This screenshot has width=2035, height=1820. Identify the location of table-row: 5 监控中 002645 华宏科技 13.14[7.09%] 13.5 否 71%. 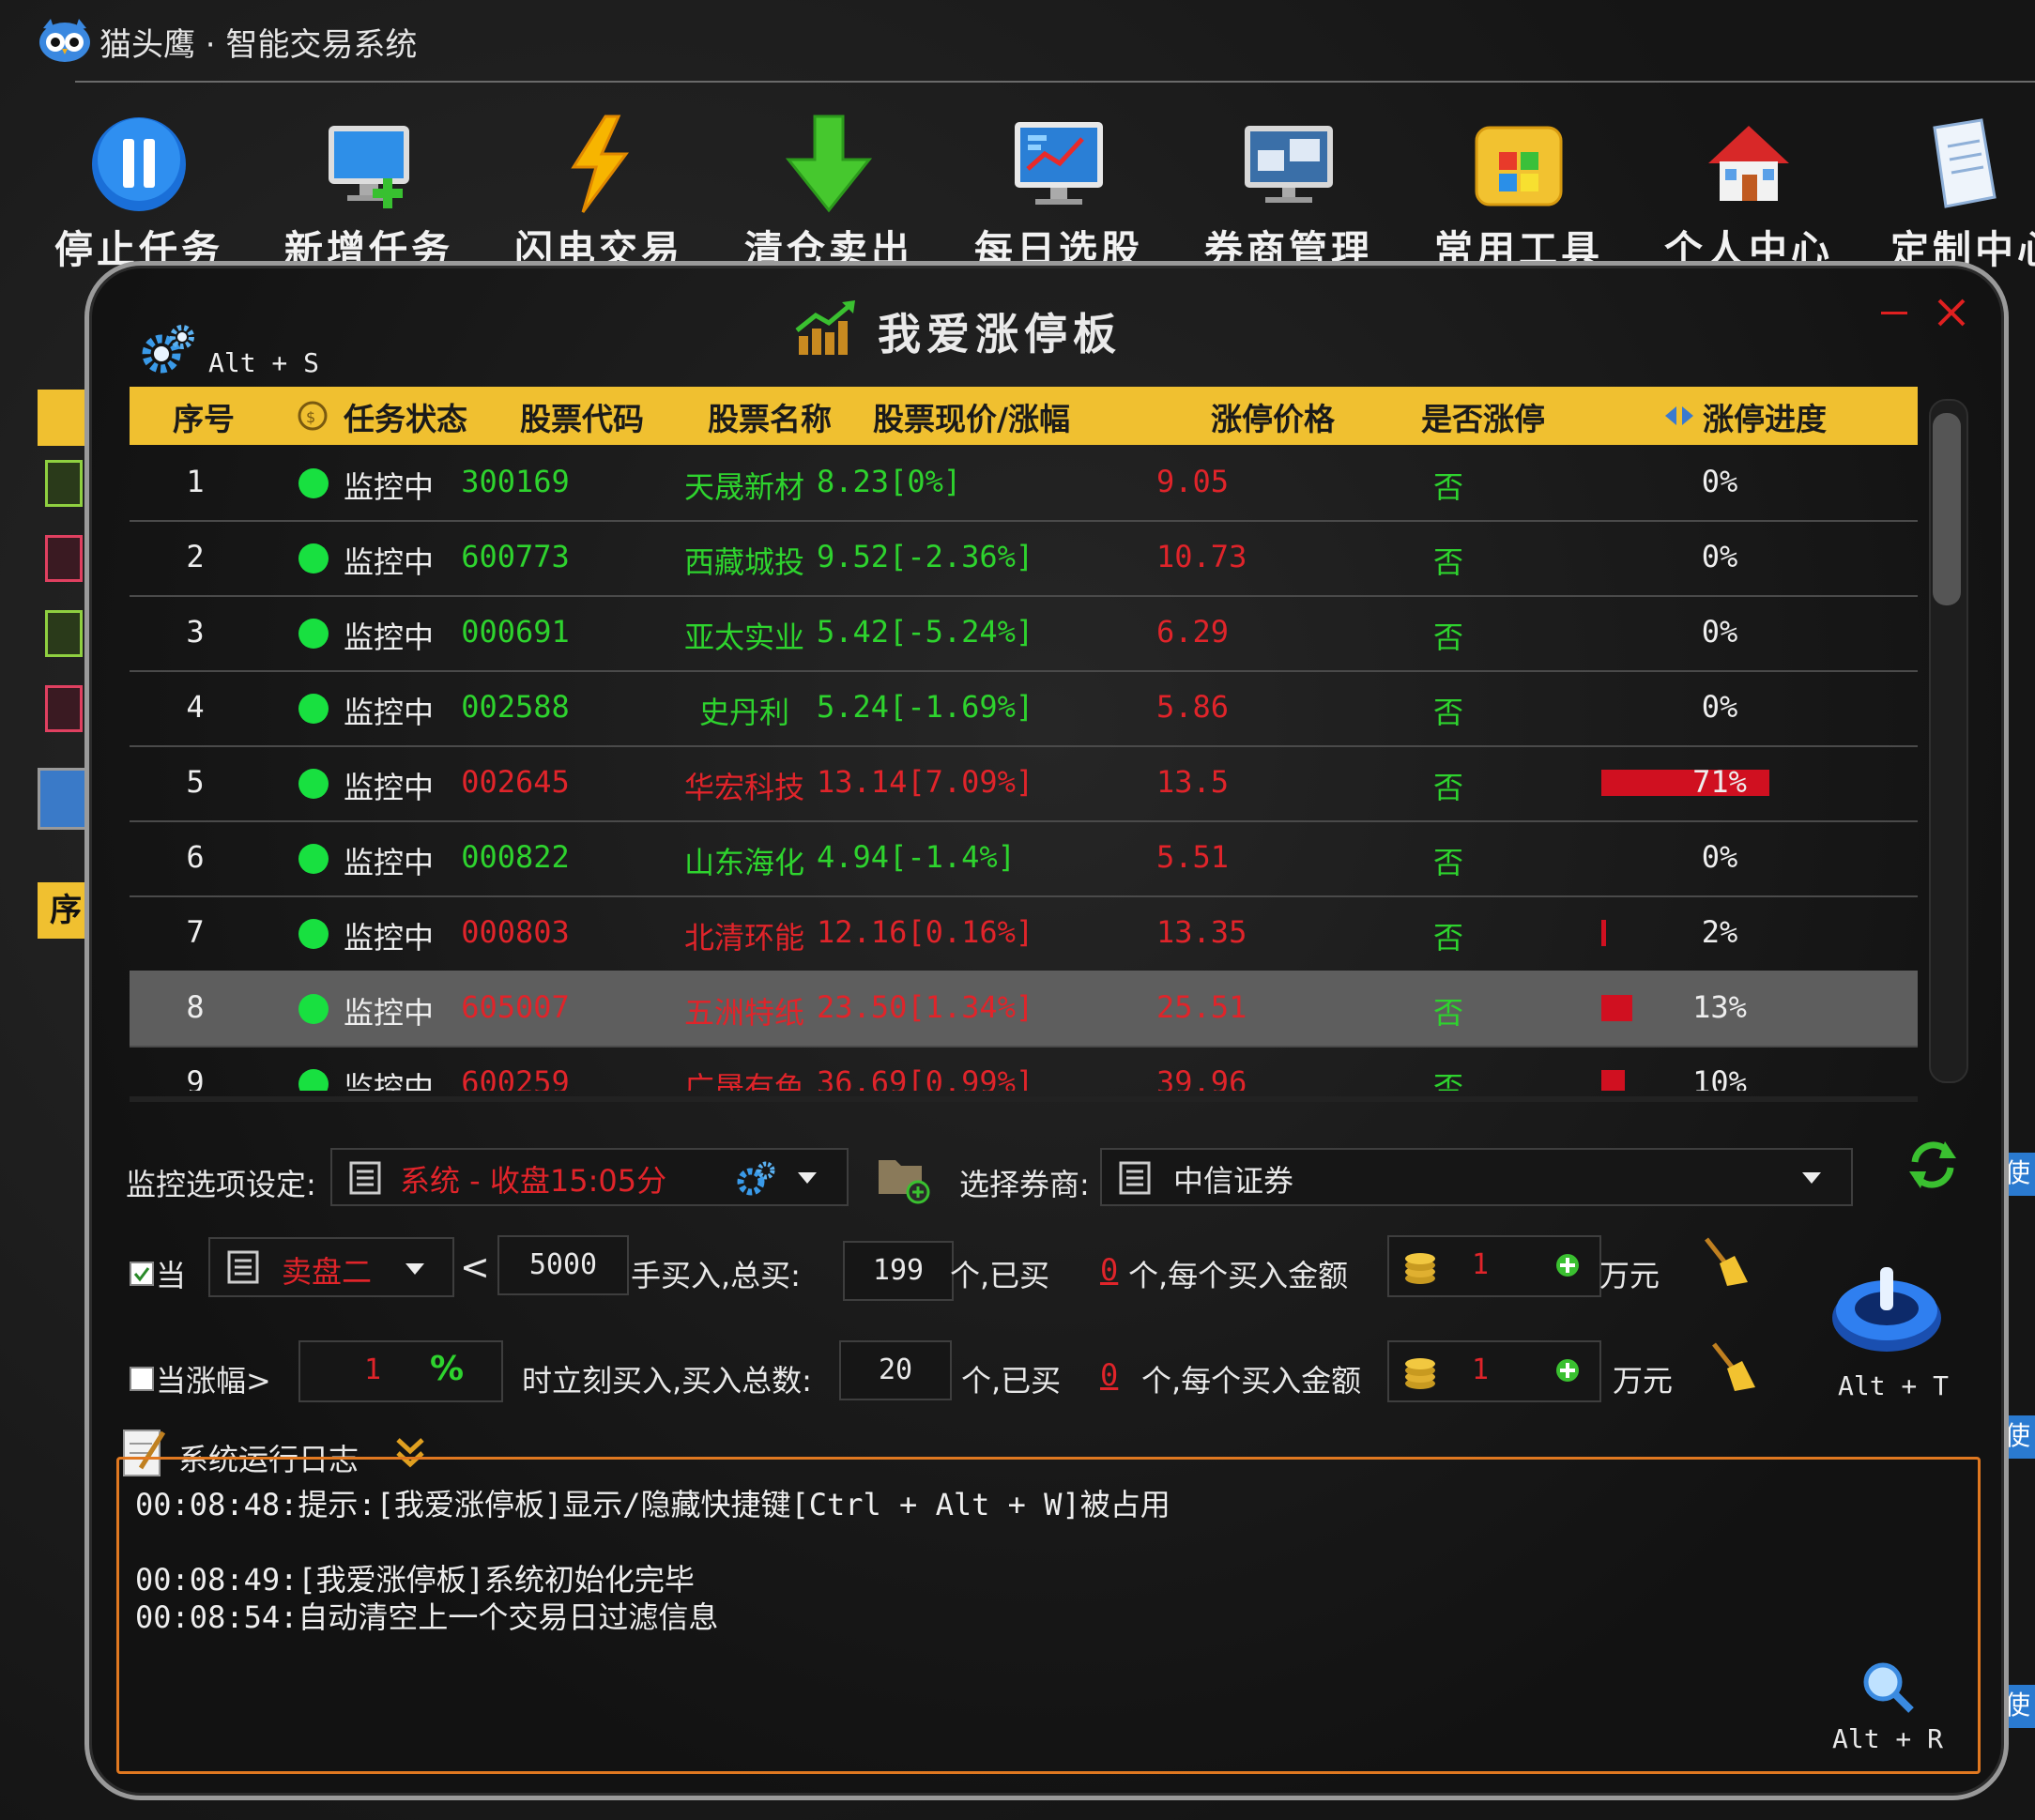
(1024, 783).